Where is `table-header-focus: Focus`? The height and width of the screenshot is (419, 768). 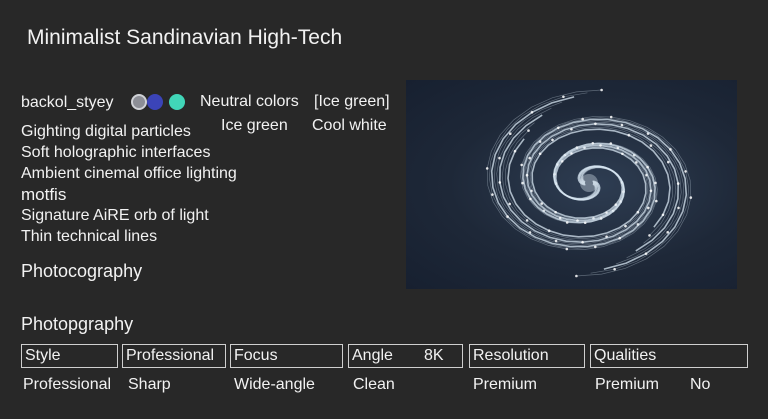
table-header-focus: Focus is located at coordinates (286, 356).